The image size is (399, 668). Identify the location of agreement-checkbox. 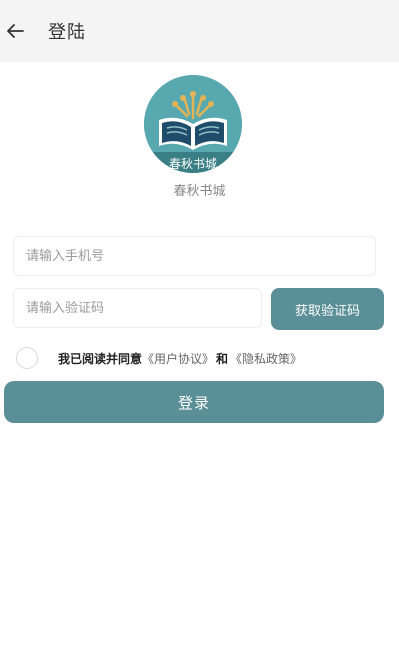
(27, 358).